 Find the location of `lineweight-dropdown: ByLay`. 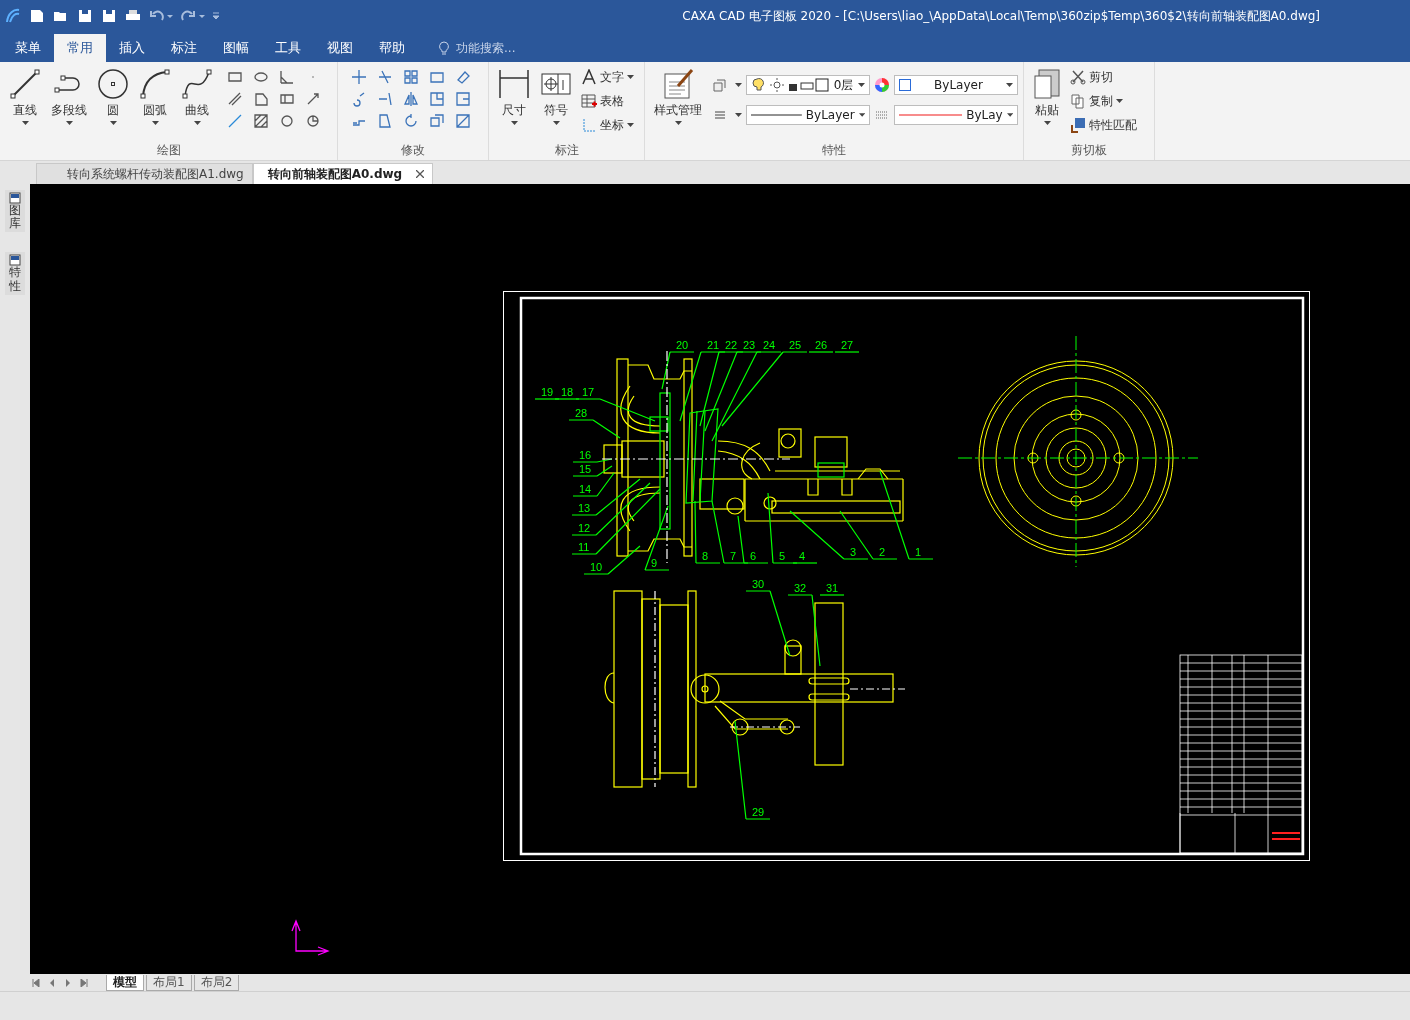

lineweight-dropdown: ByLay is located at coordinates (956, 115).